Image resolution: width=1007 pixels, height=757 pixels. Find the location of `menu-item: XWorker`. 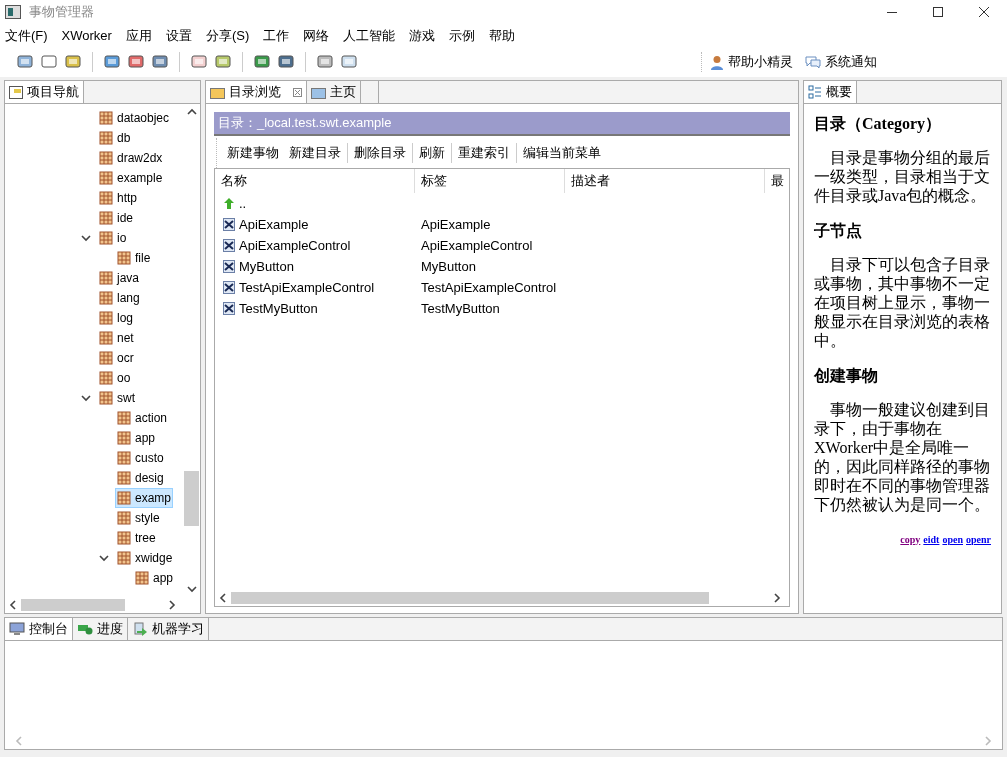

menu-item: XWorker is located at coordinates (86, 35).